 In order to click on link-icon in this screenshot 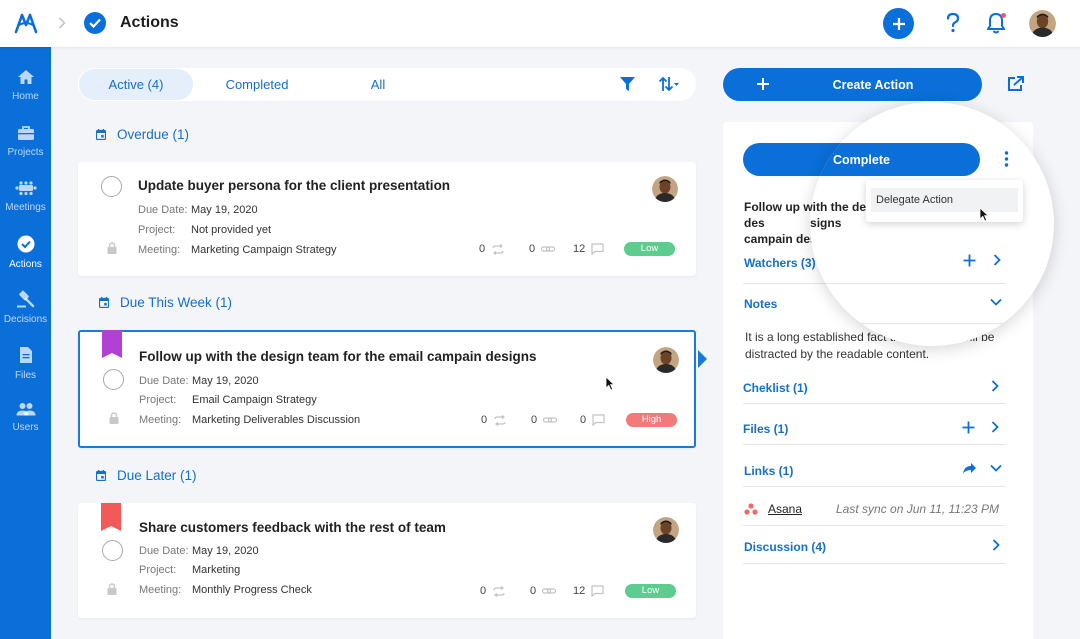, I will do `click(548, 249)`.